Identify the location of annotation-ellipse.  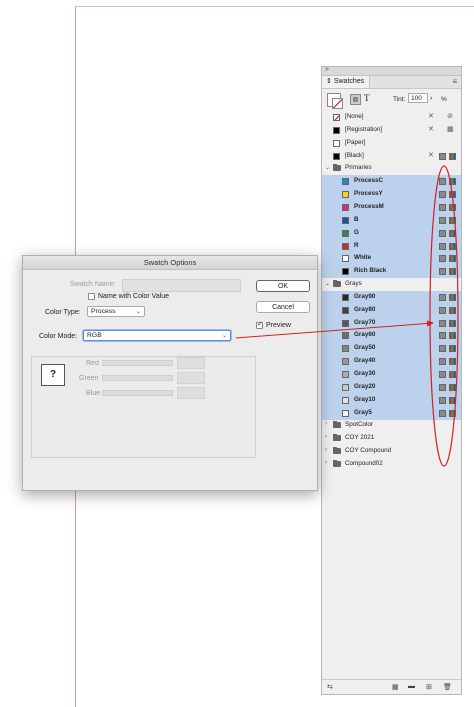
(444, 316).